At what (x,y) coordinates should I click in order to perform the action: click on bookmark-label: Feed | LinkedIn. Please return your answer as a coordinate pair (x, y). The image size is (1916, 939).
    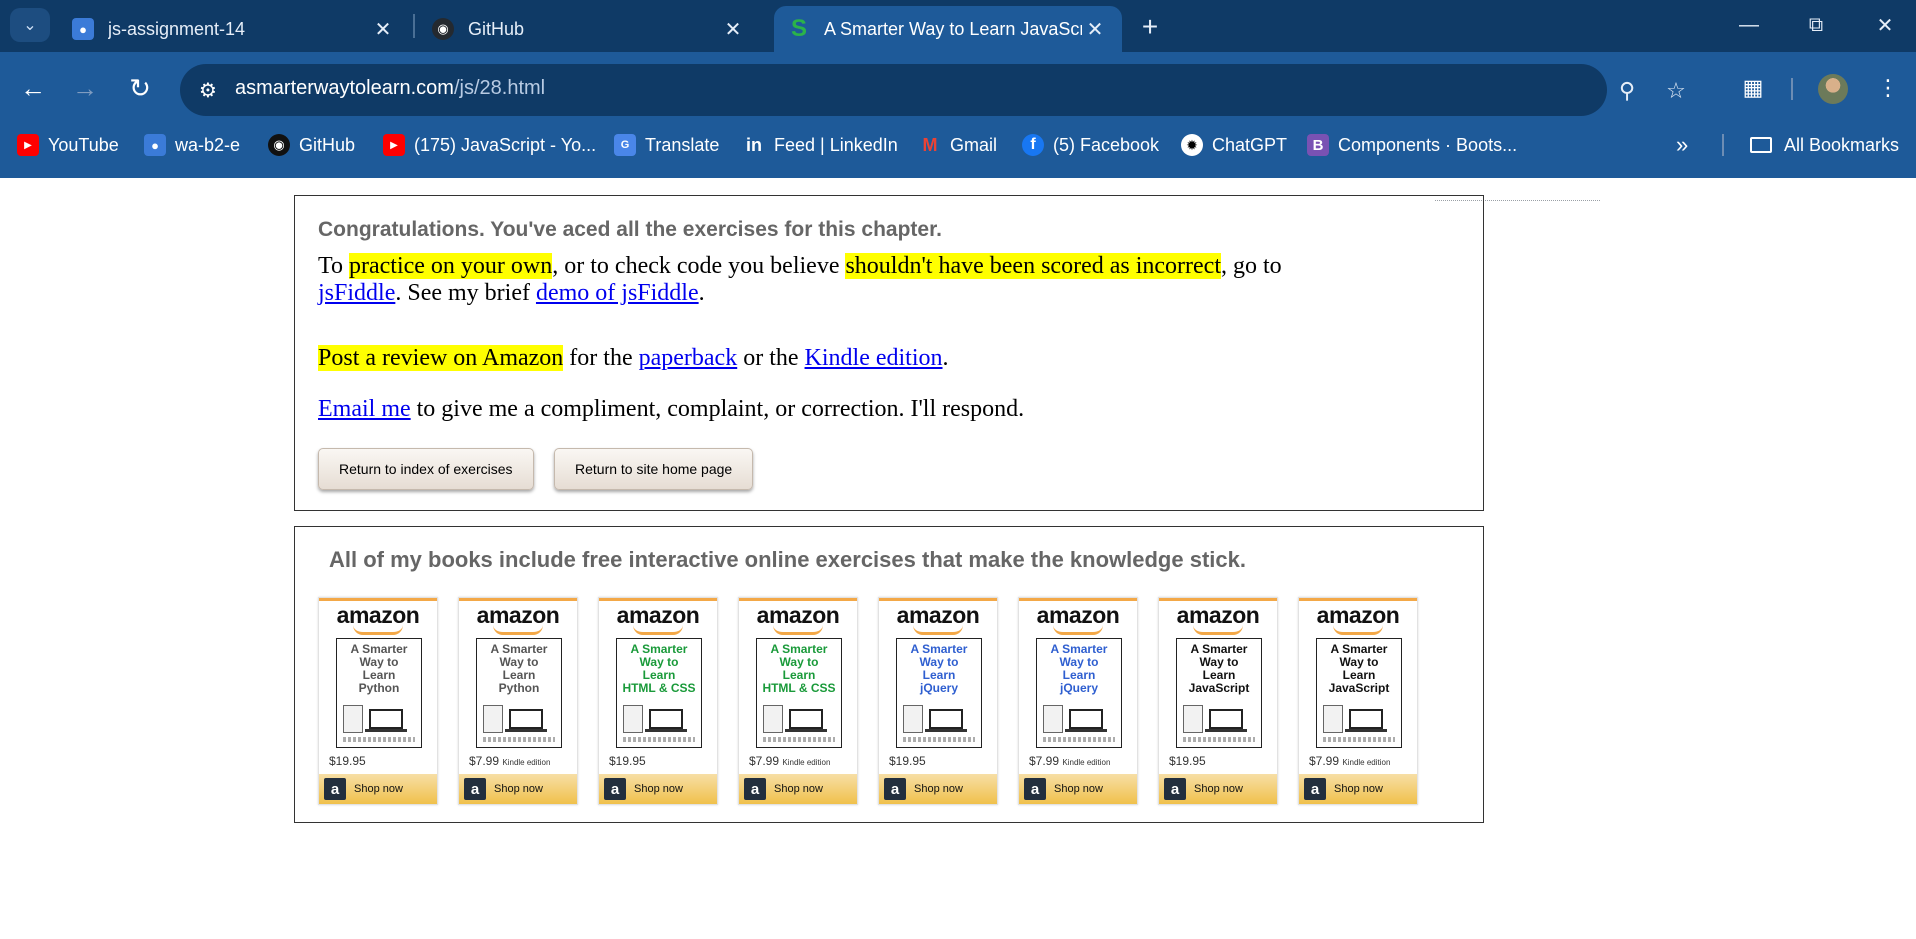
    Looking at the image, I should click on (836, 144).